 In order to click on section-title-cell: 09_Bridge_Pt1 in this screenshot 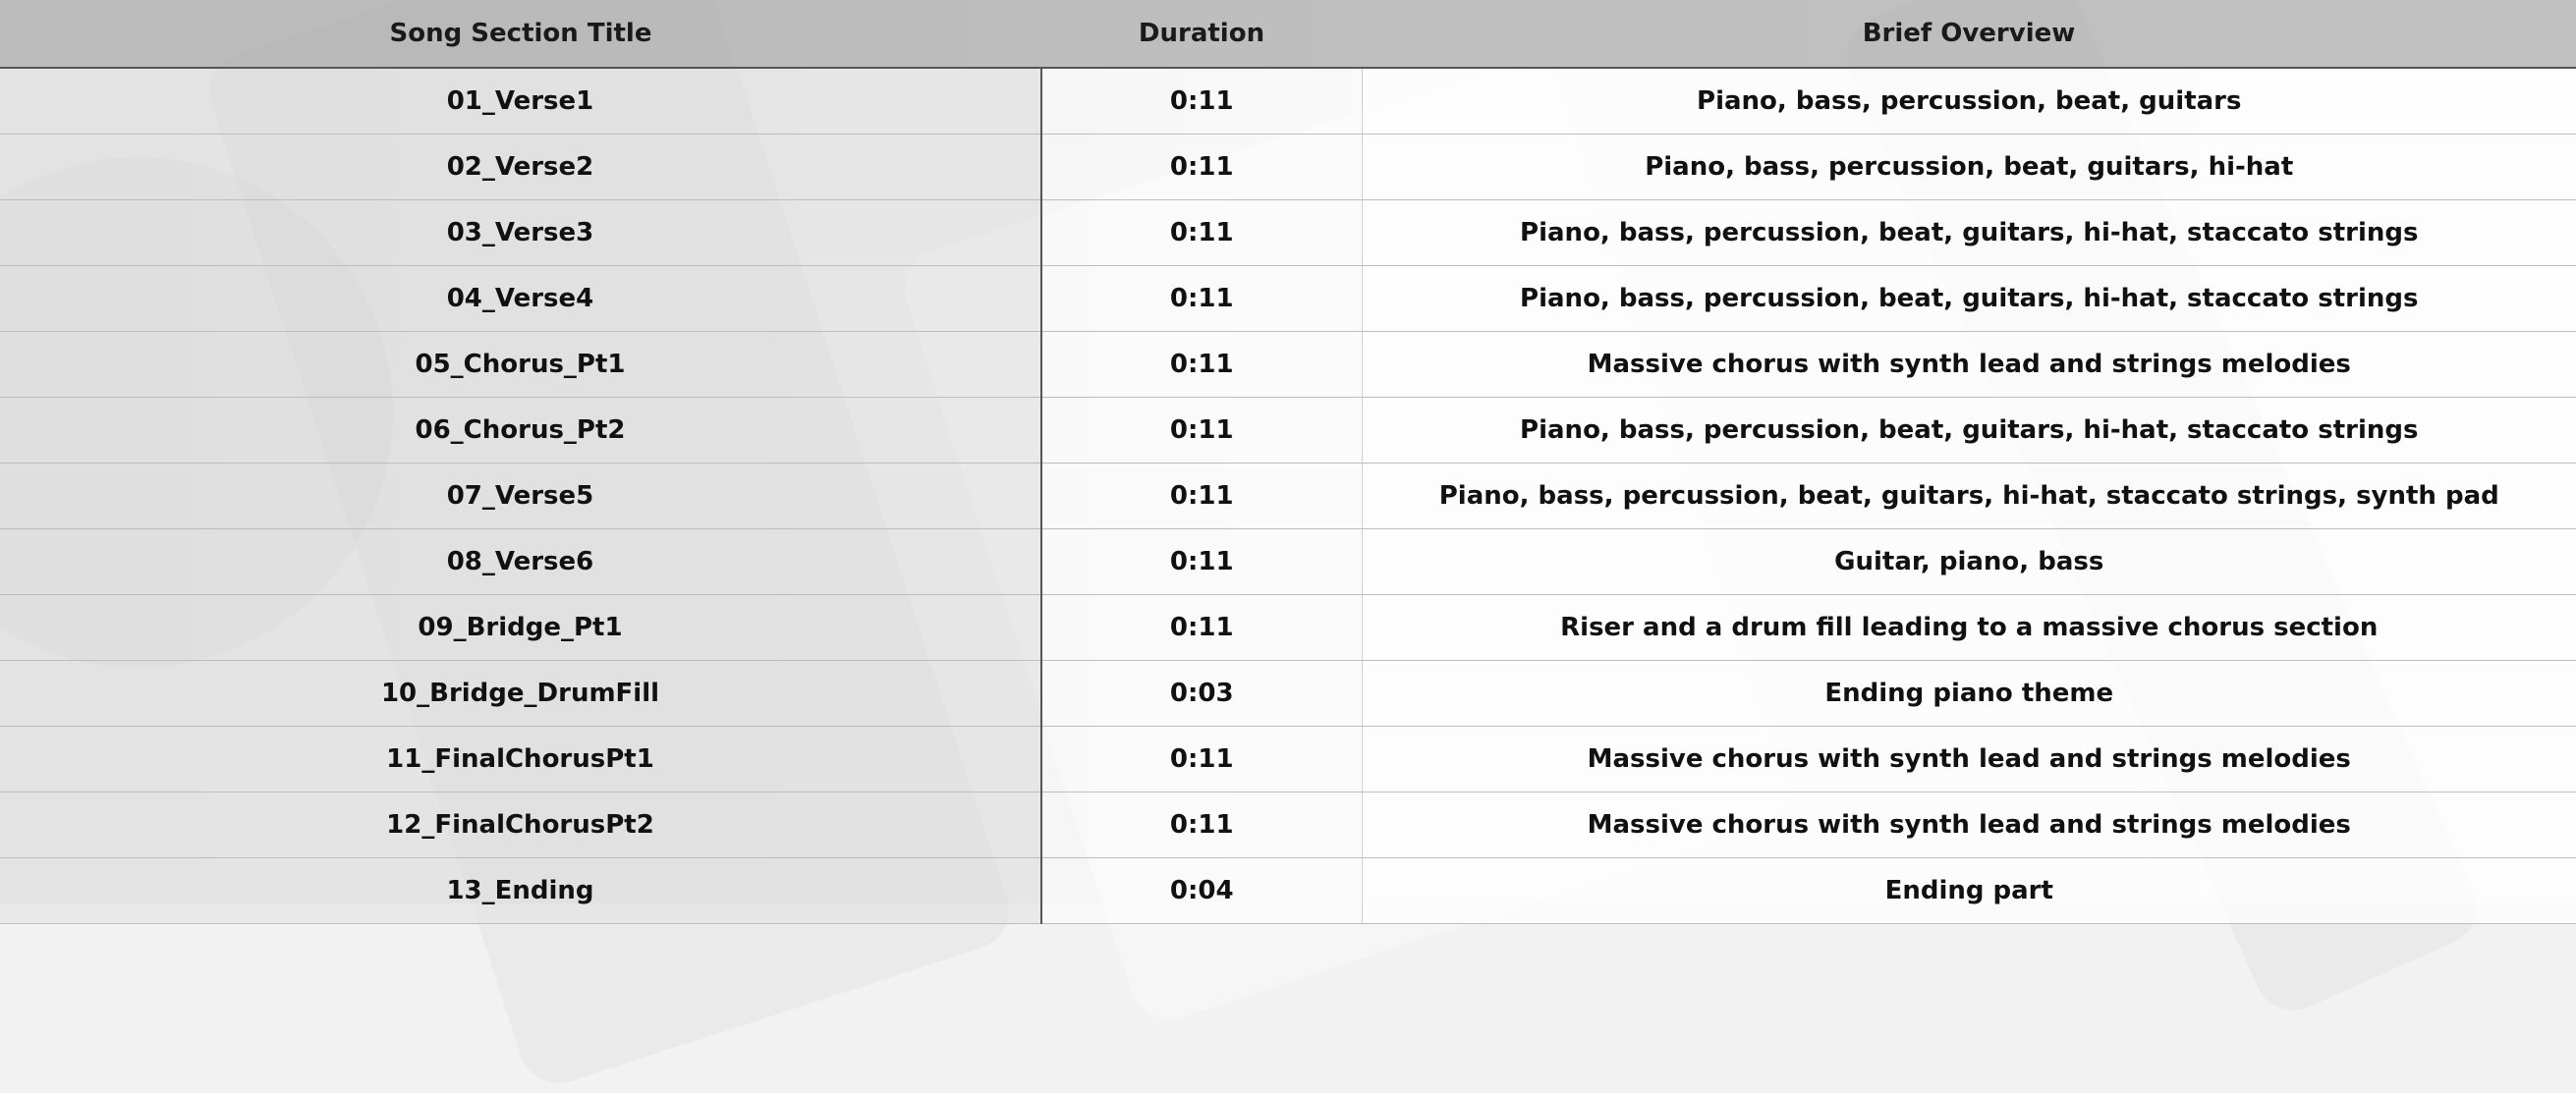, I will do `click(521, 627)`.